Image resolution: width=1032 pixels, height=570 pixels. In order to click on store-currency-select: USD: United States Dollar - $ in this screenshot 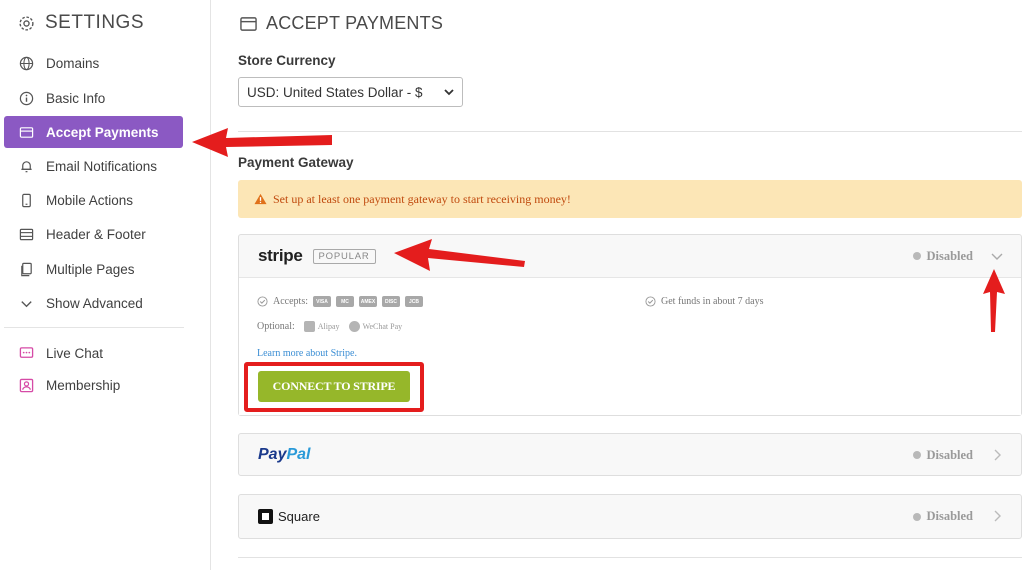, I will do `click(350, 92)`.